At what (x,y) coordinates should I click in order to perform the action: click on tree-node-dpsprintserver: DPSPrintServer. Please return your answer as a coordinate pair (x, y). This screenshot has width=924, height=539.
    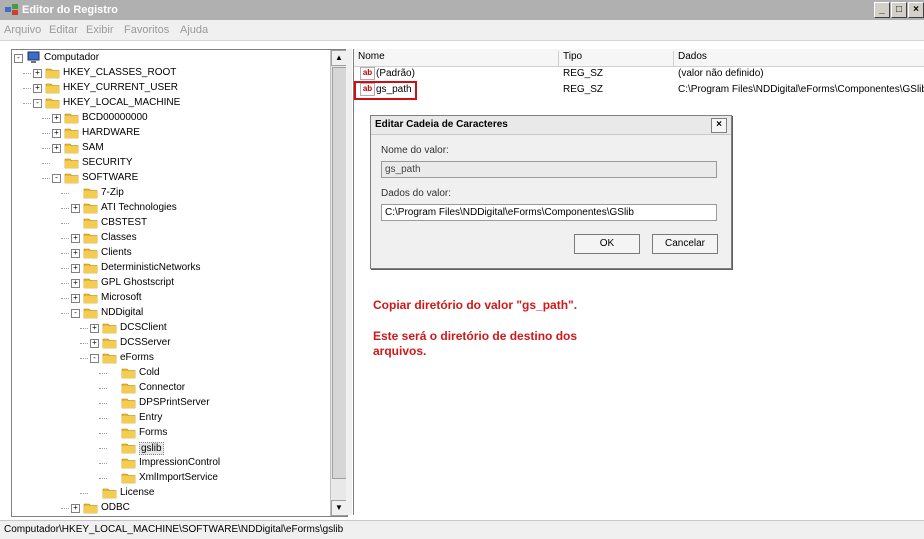
    Looking at the image, I should click on (218, 403).